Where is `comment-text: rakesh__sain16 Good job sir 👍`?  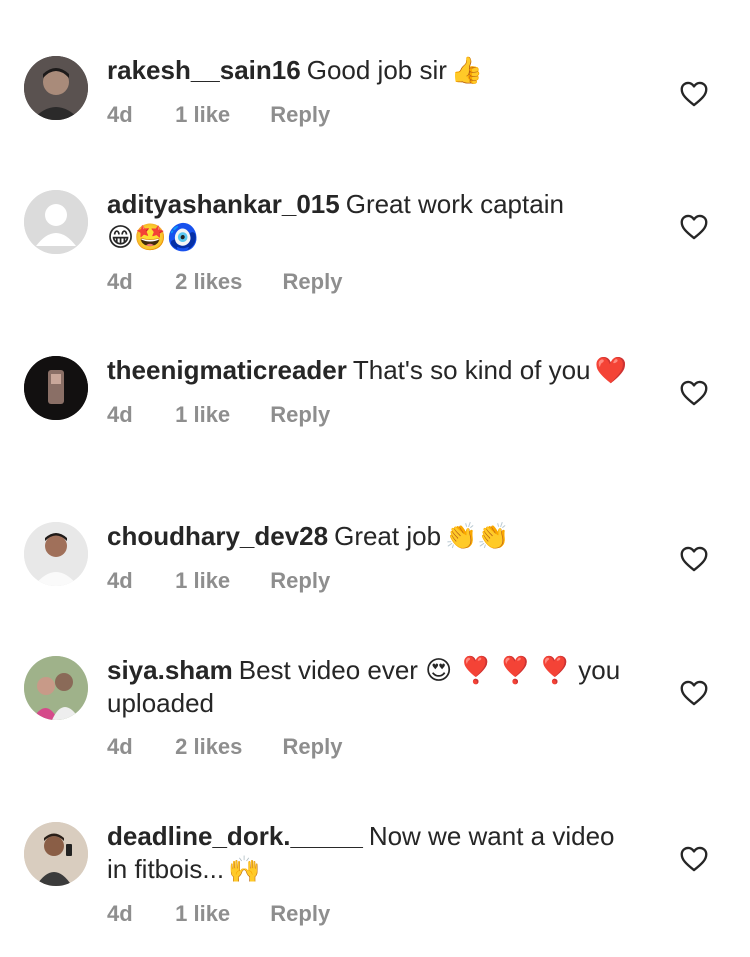
comment-text: rakesh__sain16 Good job sir 👍 is located at coordinates (372, 71).